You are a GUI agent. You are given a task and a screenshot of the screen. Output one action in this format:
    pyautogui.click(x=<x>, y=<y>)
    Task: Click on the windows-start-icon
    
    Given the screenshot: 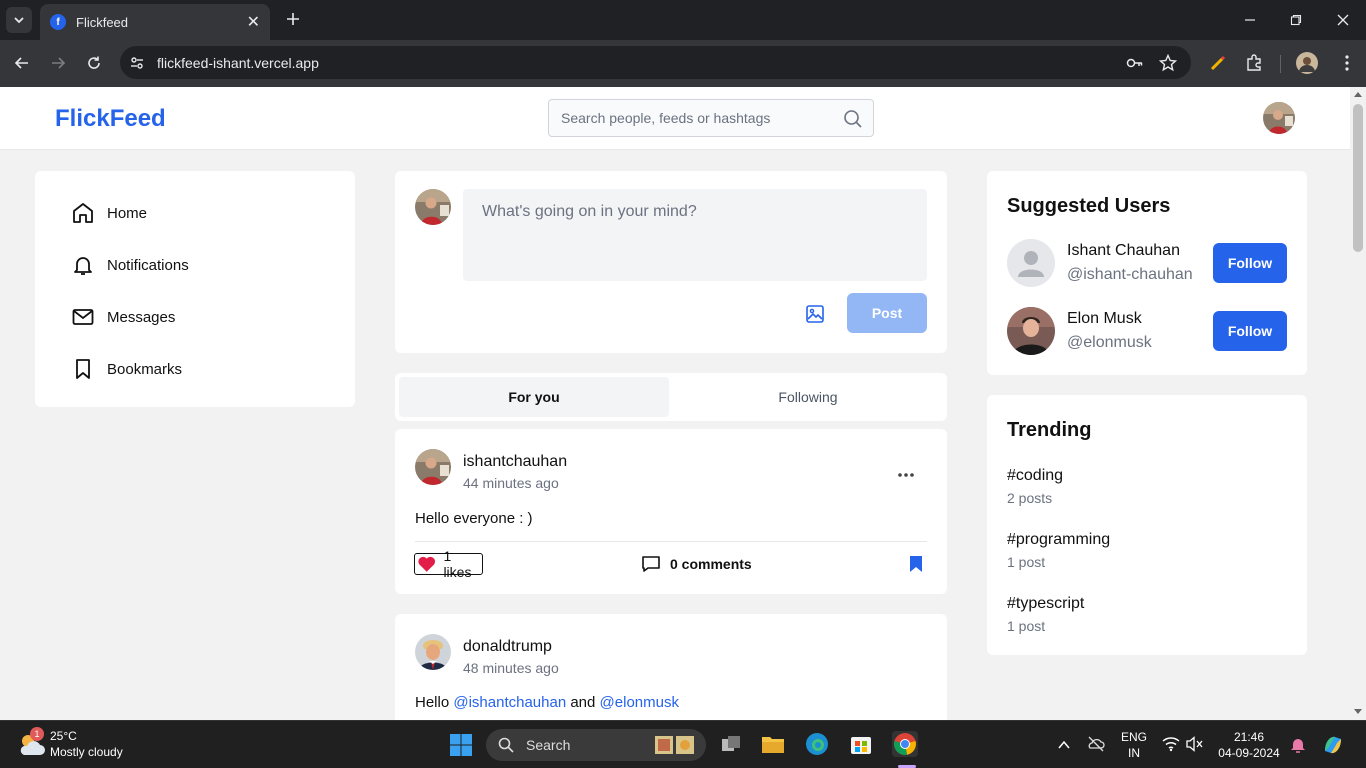 What is the action you would take?
    pyautogui.click(x=461, y=745)
    